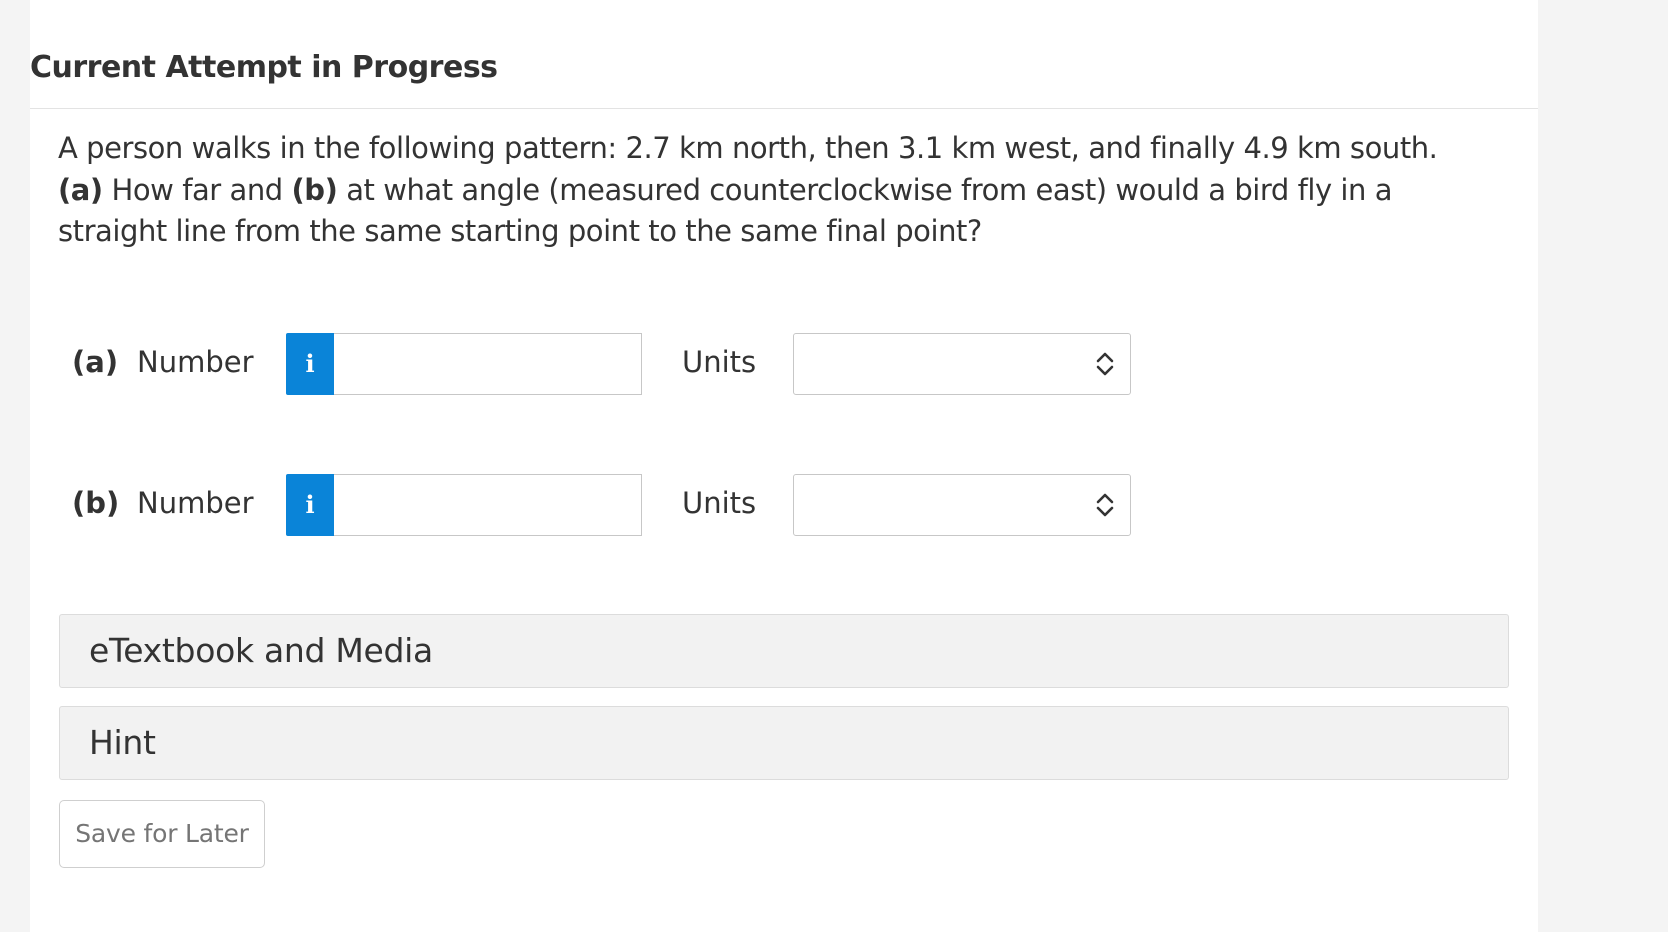 This screenshot has width=1668, height=932. What do you see at coordinates (195, 503) in the screenshot?
I see `number-label-b: Number` at bounding box center [195, 503].